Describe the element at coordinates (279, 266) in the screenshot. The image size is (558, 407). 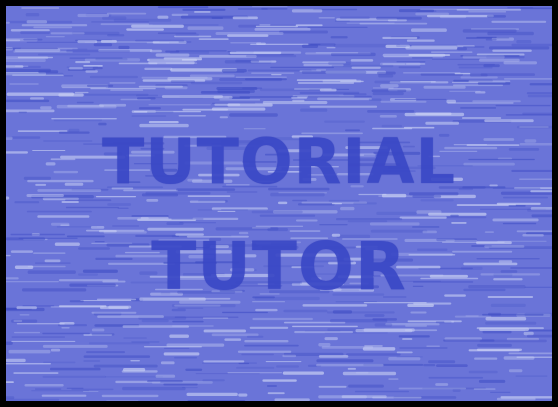
I see `title-line-2: TUTOR` at that location.